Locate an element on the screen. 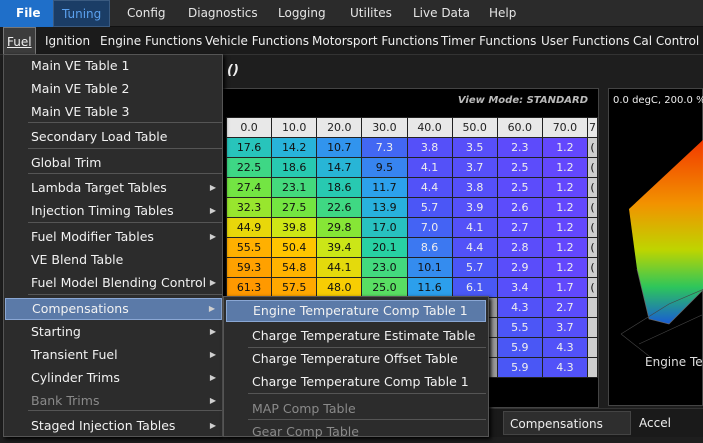  menu-diagnostics: Diagnostics is located at coordinates (223, 13).